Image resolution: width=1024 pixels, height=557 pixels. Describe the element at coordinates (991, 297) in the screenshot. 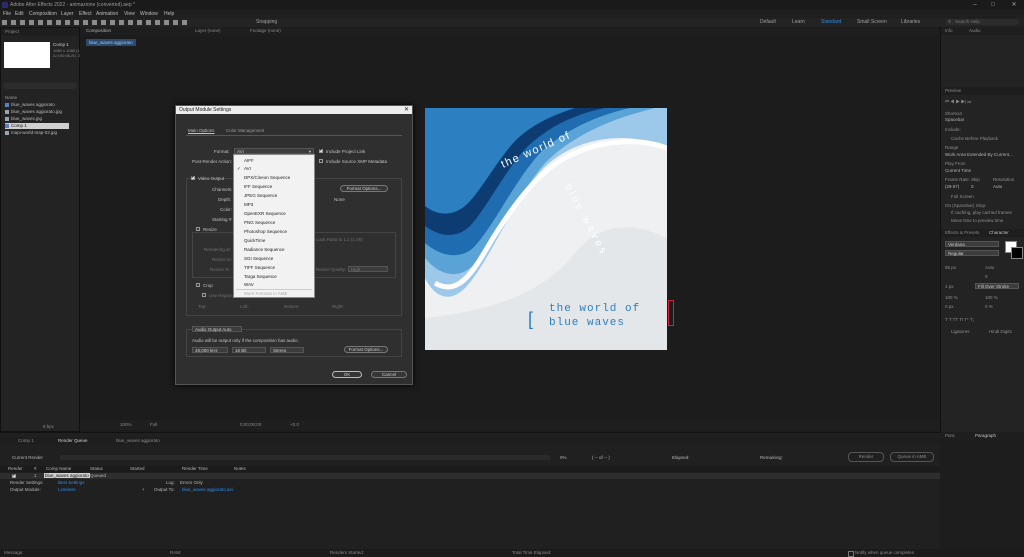

I see `horizontal-scale-value: 100 %` at that location.